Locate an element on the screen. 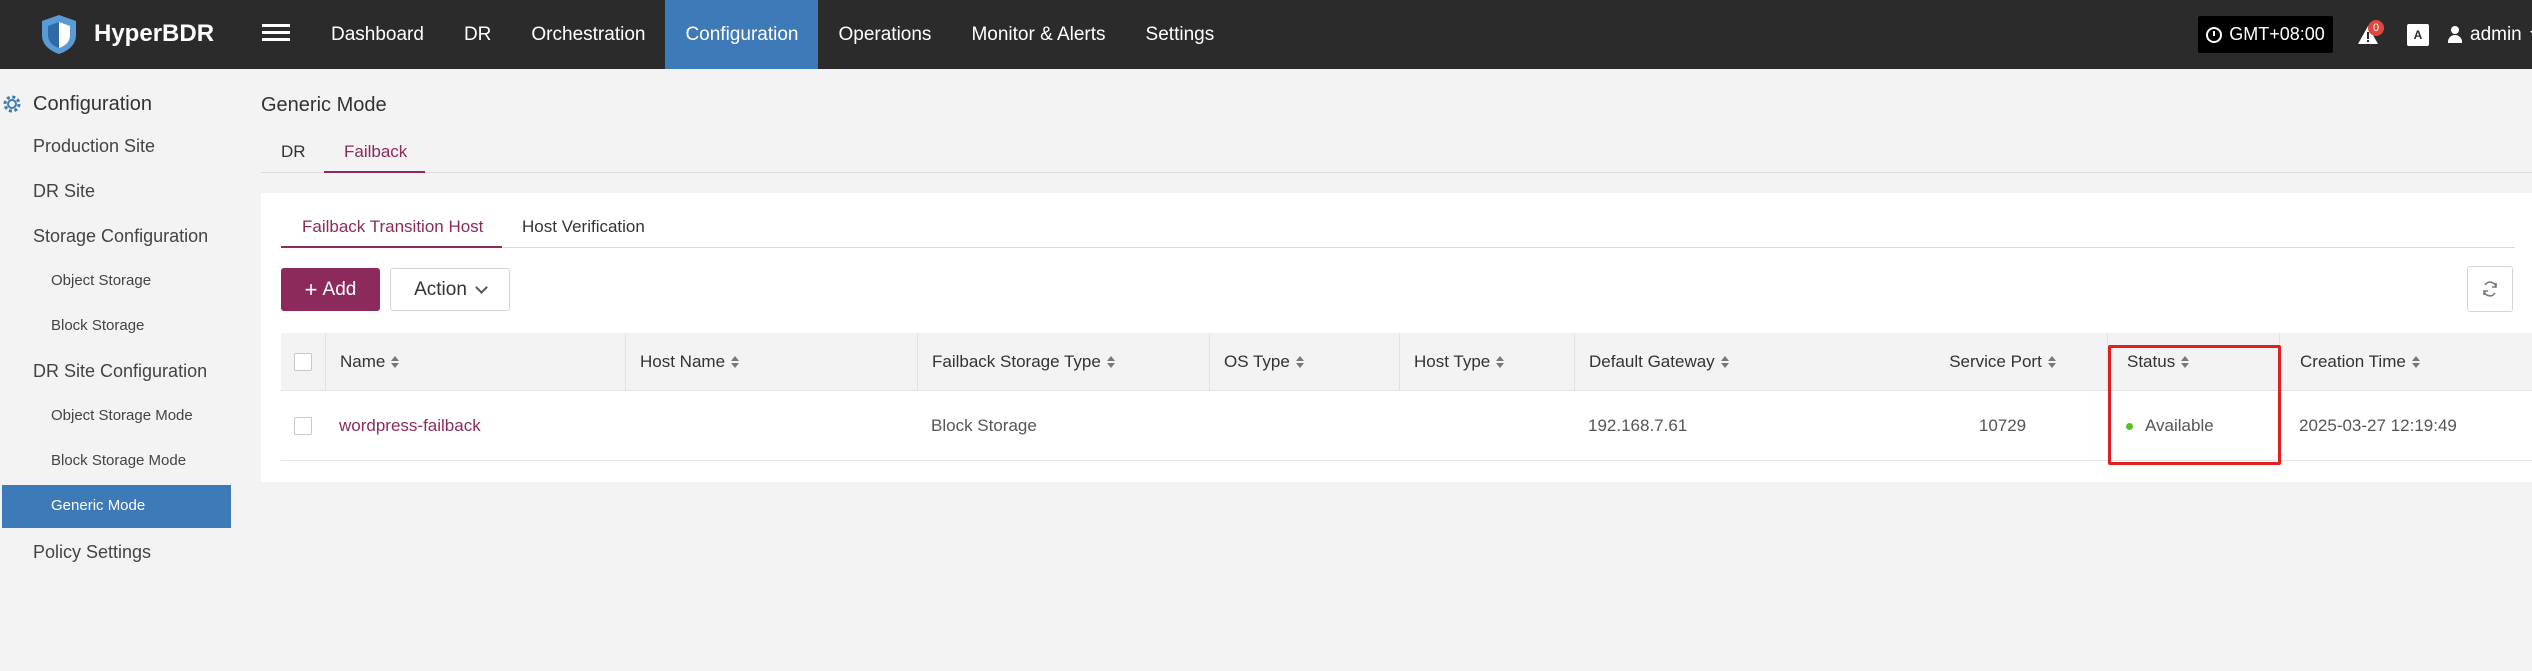 This screenshot has width=2532, height=671. status-highlight-box is located at coordinates (2194, 405).